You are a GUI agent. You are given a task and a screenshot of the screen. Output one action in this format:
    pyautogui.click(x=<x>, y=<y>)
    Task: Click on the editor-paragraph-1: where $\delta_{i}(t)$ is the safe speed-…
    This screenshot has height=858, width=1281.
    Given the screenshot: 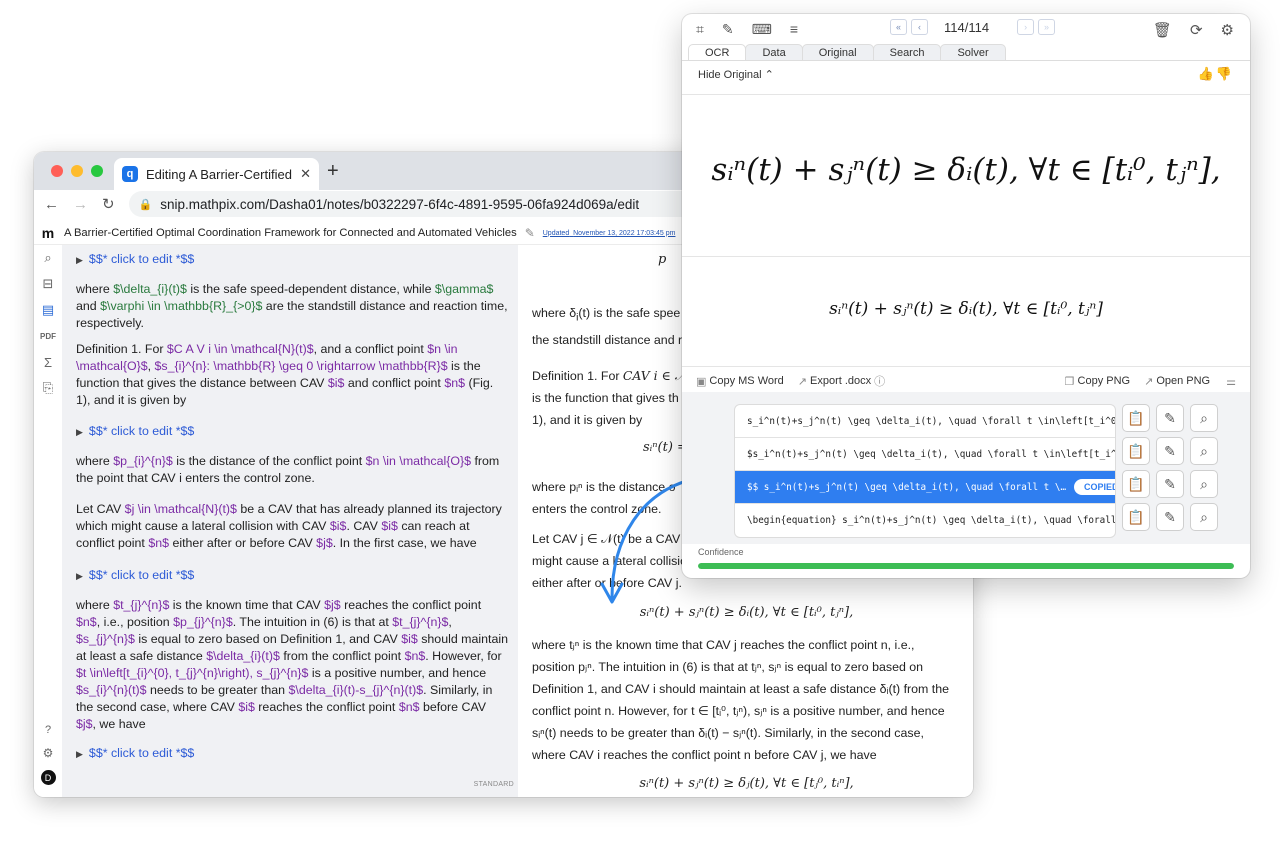 What is the action you would take?
    pyautogui.click(x=292, y=306)
    